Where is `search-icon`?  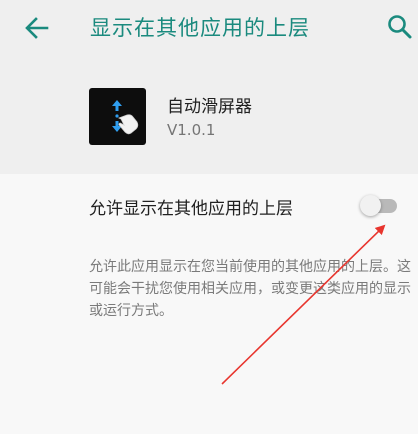
search-icon is located at coordinates (400, 27).